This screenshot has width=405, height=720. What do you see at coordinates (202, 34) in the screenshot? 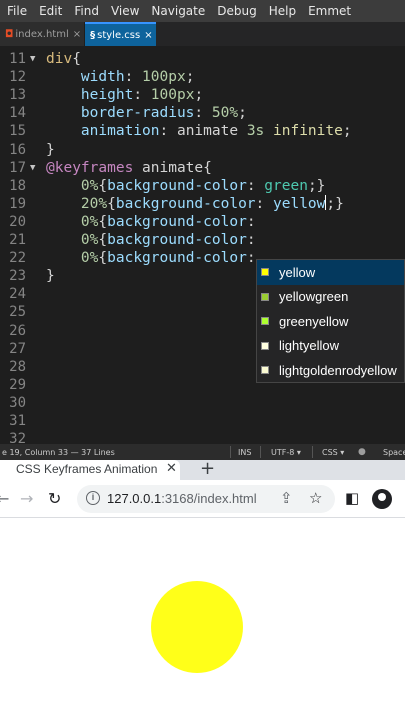
I see `editor-tab-bar: ◘ index.html × § style.css ×` at bounding box center [202, 34].